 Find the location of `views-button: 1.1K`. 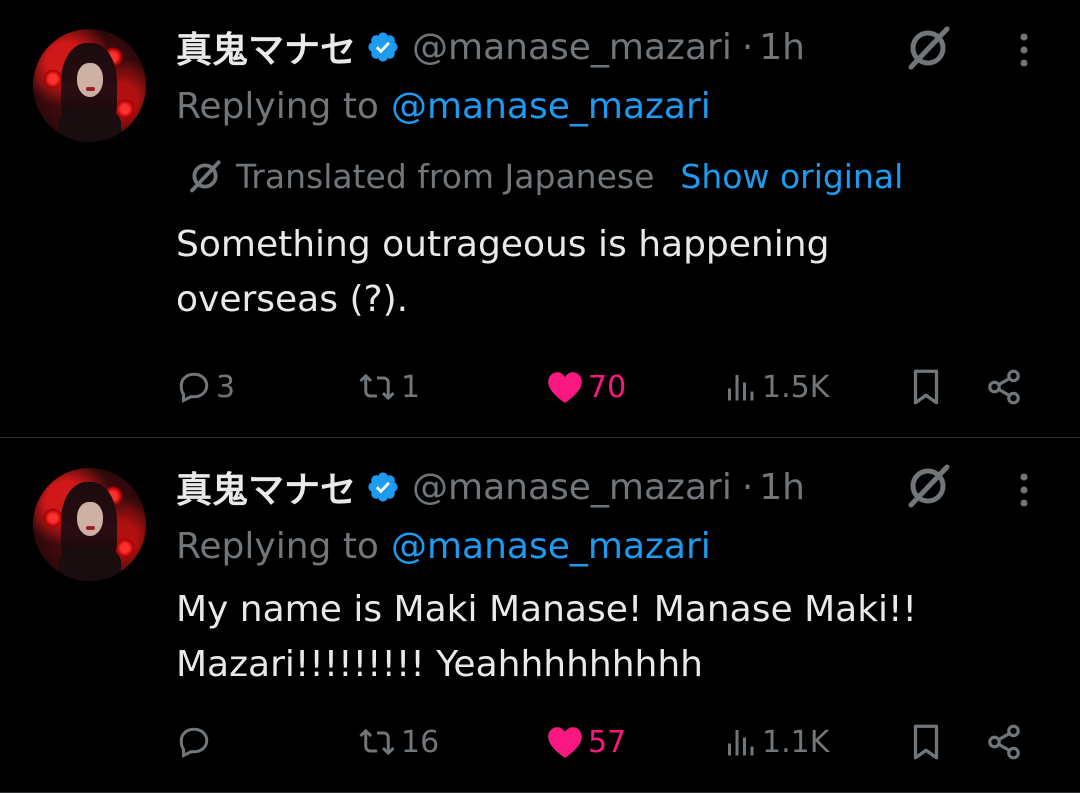

views-button: 1.1K is located at coordinates (775, 742).